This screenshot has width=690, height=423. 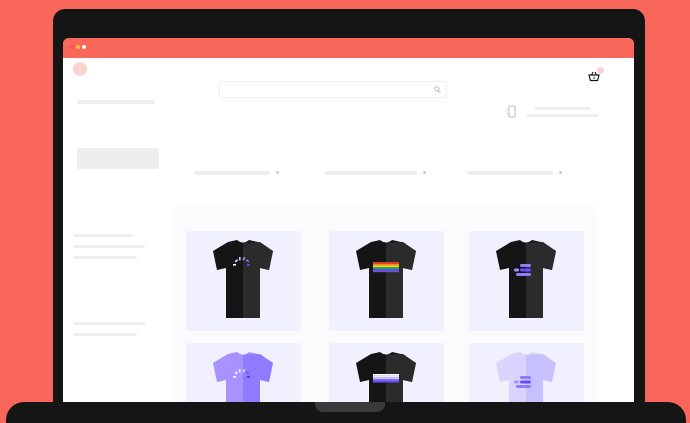 What do you see at coordinates (333, 89) in the screenshot?
I see `search-input` at bounding box center [333, 89].